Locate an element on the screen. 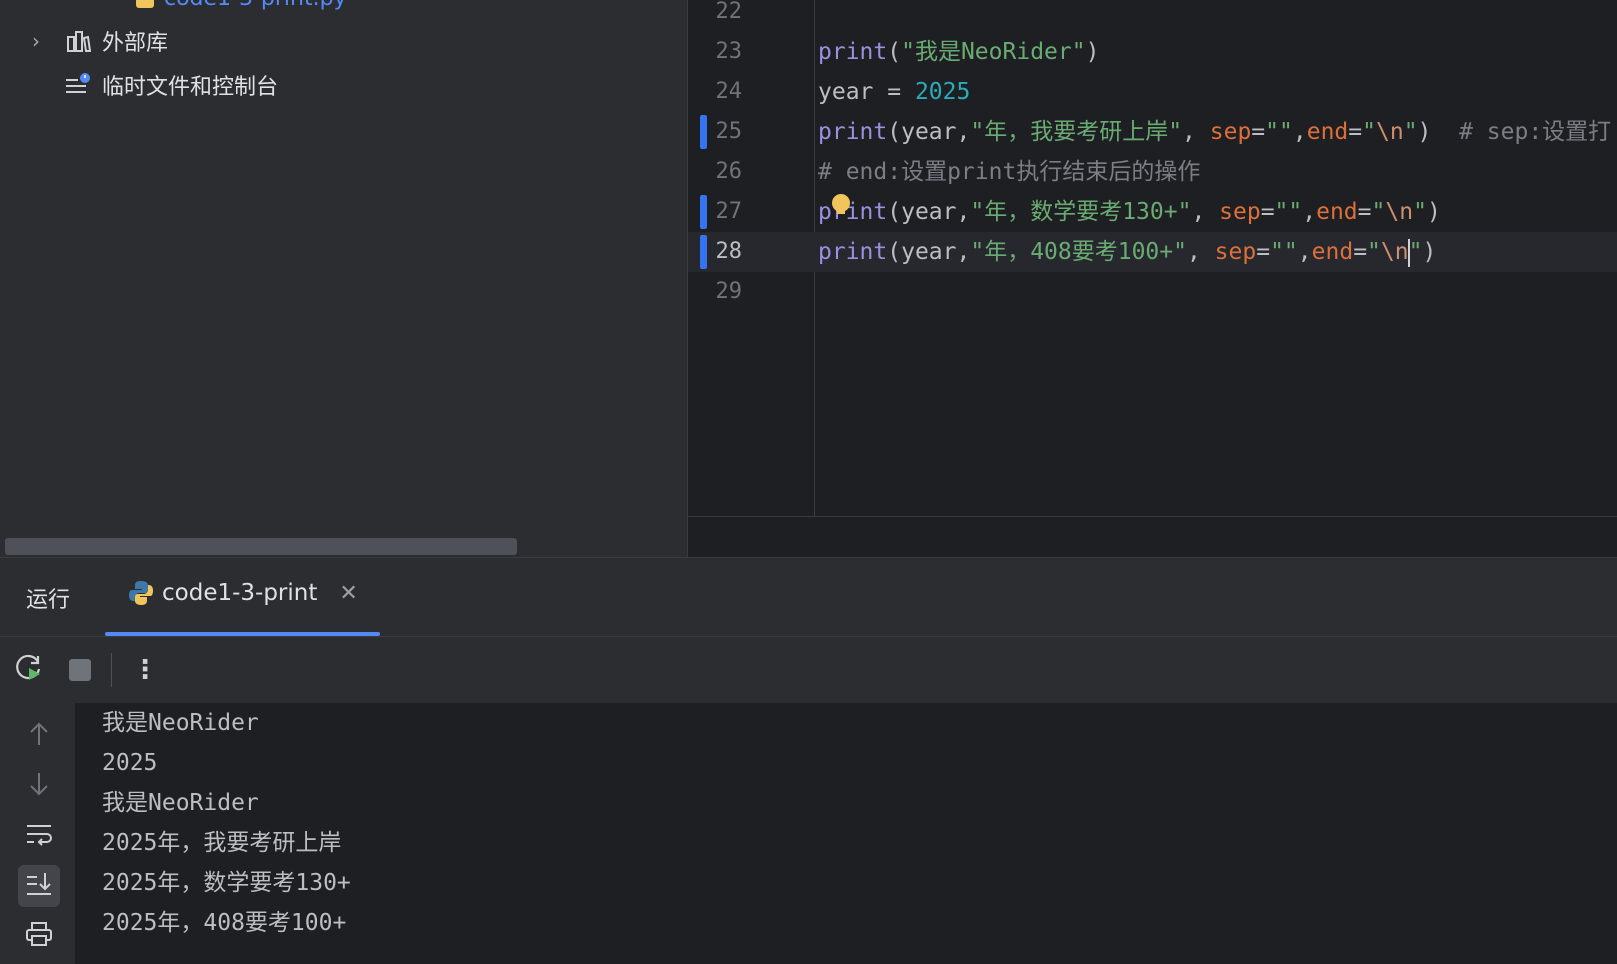  scratches-console-icon is located at coordinates (78, 85).